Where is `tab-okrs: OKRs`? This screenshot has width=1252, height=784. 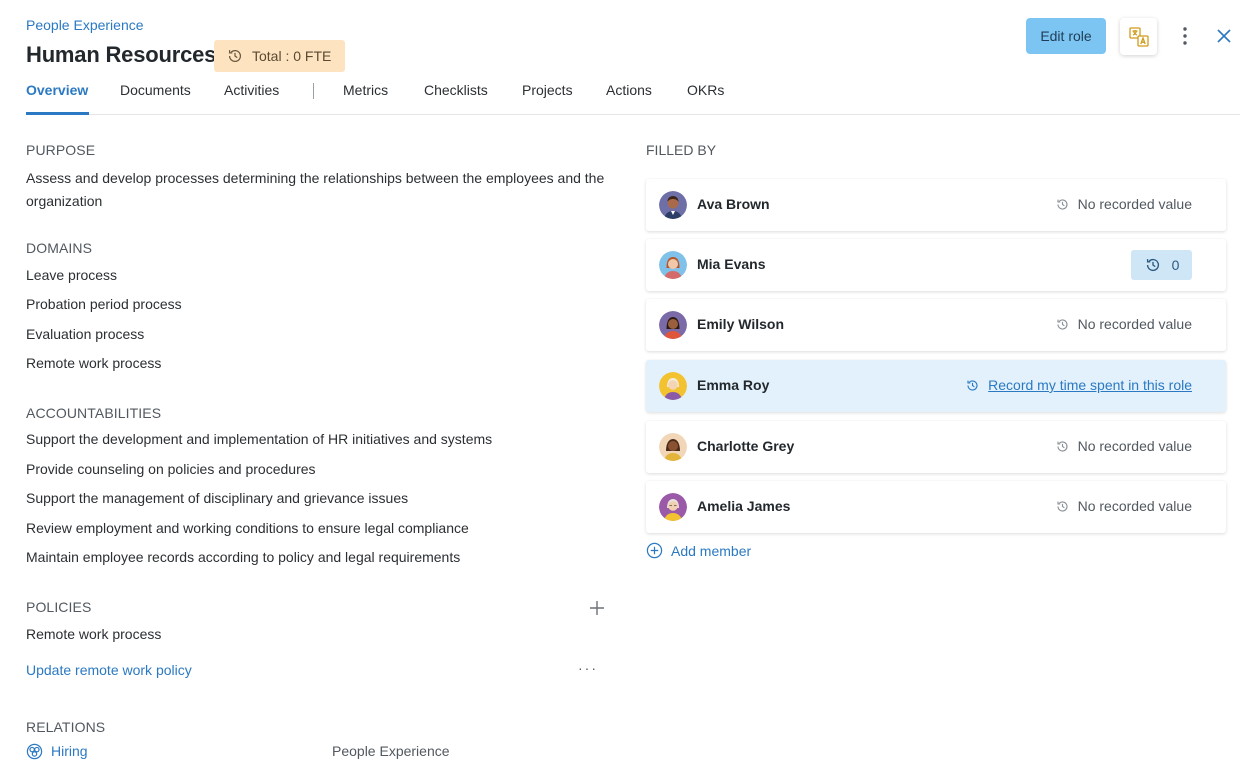
tab-okrs: OKRs is located at coordinates (705, 90).